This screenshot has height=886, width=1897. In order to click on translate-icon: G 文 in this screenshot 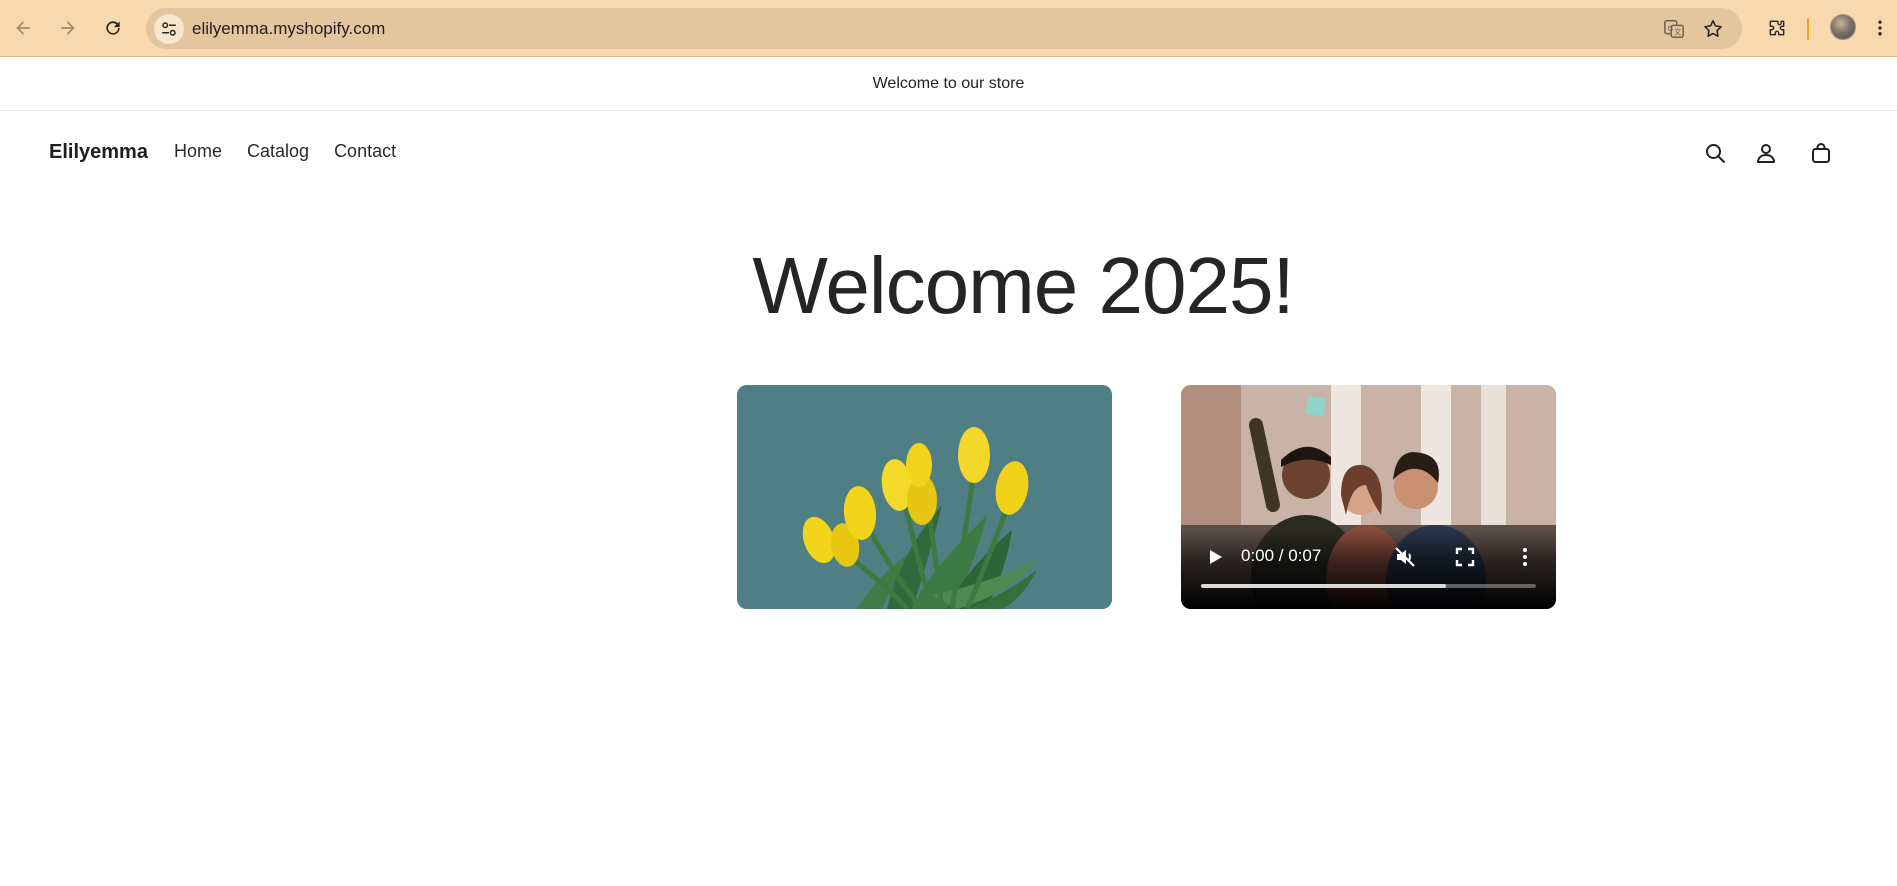, I will do `click(1674, 29)`.